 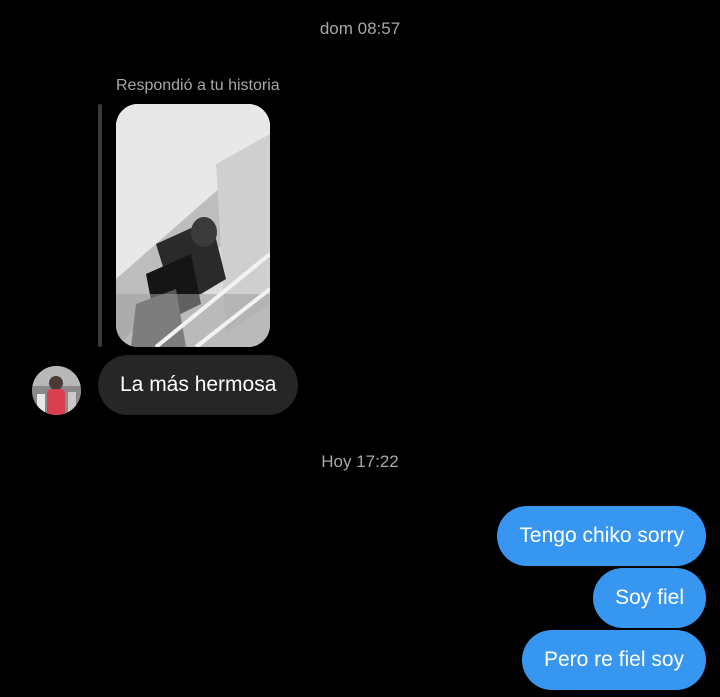 I want to click on story-image, so click(x=193, y=225).